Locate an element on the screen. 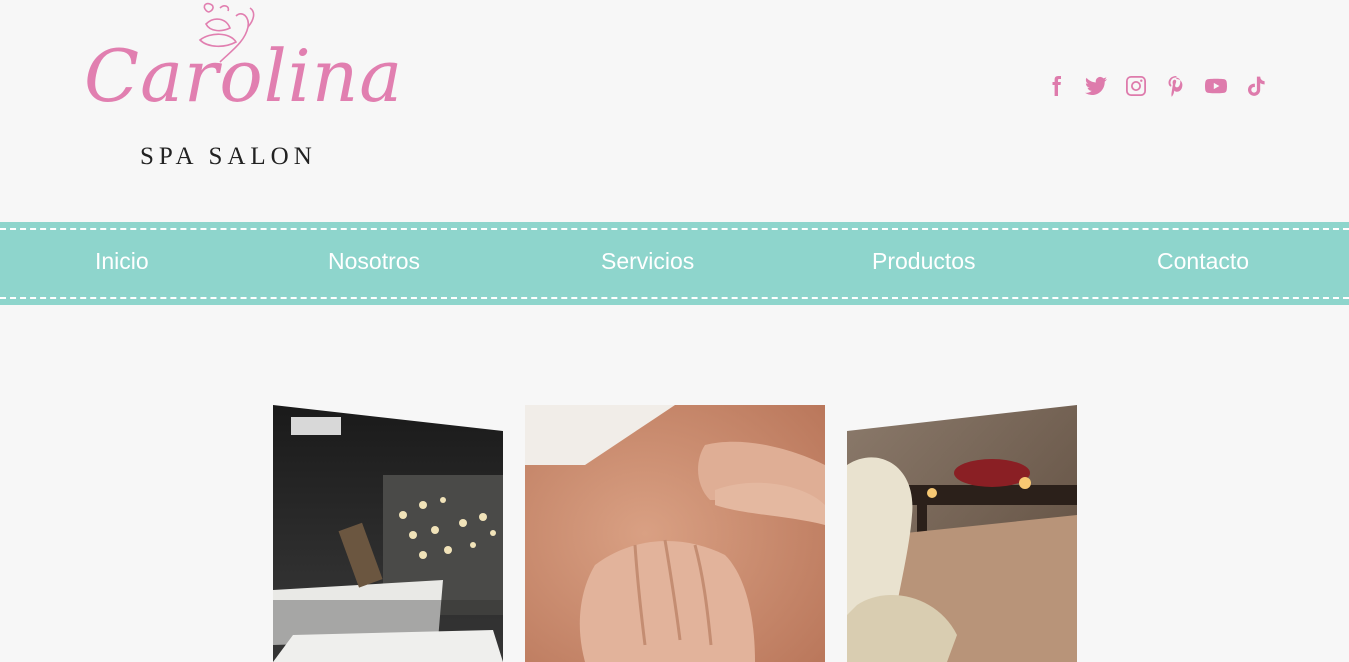 The height and width of the screenshot is (662, 1349). nav-item-servicios: Servicios is located at coordinates (647, 261).